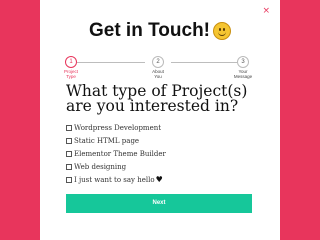 The width and height of the screenshot is (320, 240). I want to click on step-project-type: 1 Project Type, so click(71, 67).